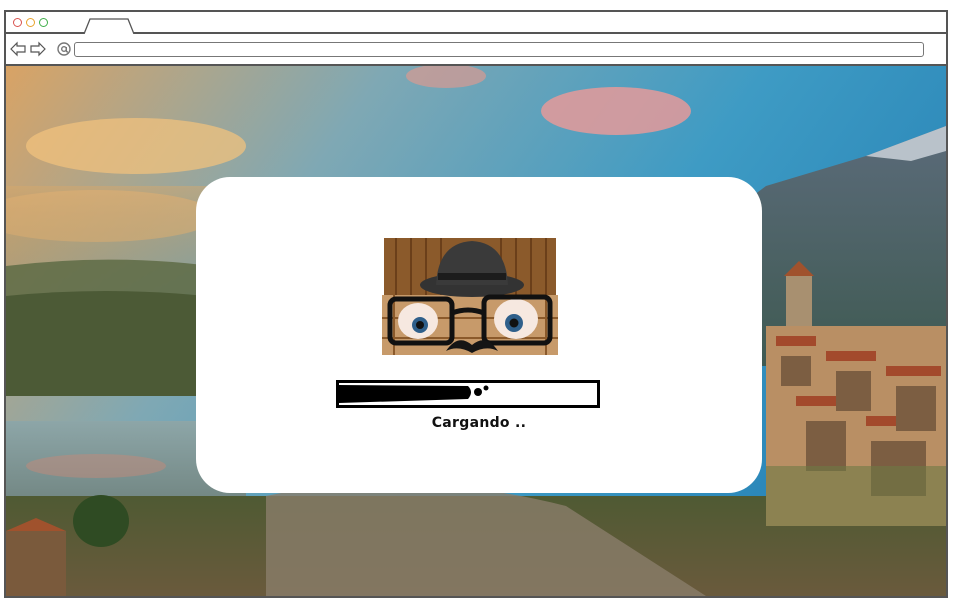 The image size is (953, 602). I want to click on maximize-window-button, so click(43, 22).